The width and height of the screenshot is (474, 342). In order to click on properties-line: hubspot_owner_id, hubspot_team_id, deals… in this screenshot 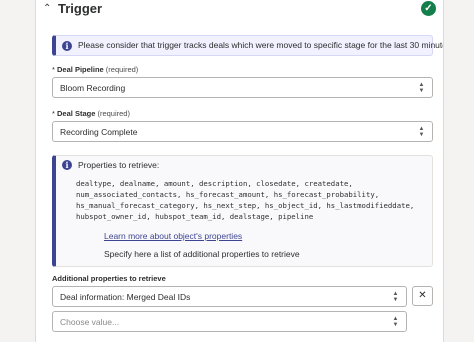, I will do `click(195, 217)`.